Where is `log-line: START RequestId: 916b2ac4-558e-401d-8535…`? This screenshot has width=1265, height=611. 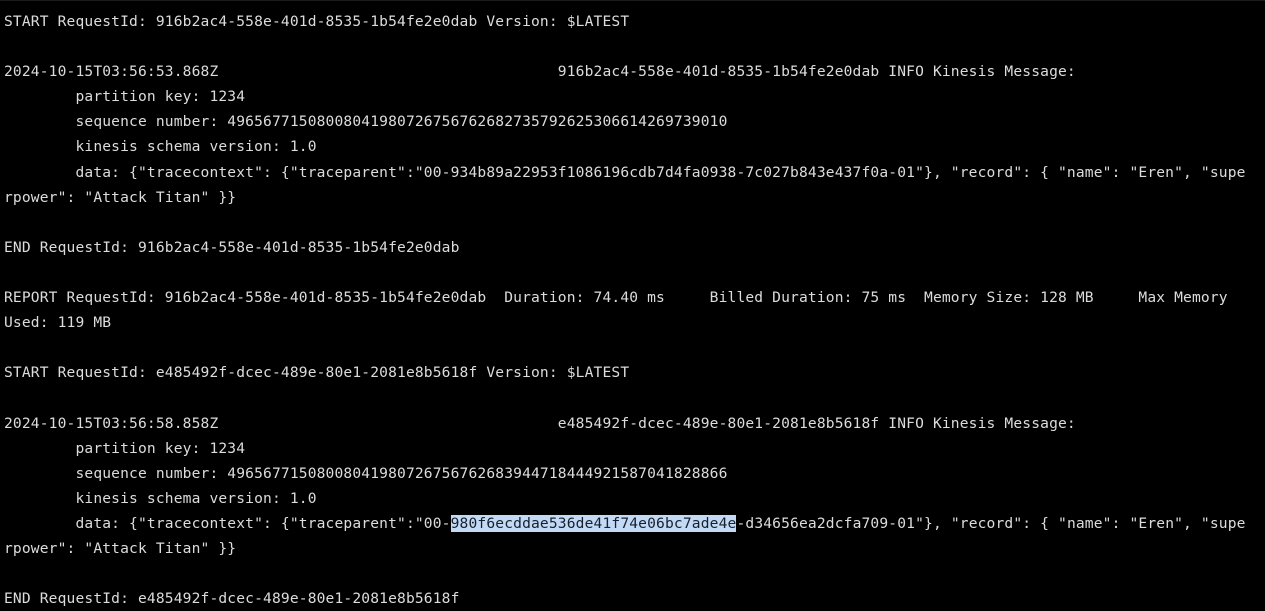
log-line: START RequestId: 916b2ac4-558e-401d-8535… is located at coordinates (634, 21).